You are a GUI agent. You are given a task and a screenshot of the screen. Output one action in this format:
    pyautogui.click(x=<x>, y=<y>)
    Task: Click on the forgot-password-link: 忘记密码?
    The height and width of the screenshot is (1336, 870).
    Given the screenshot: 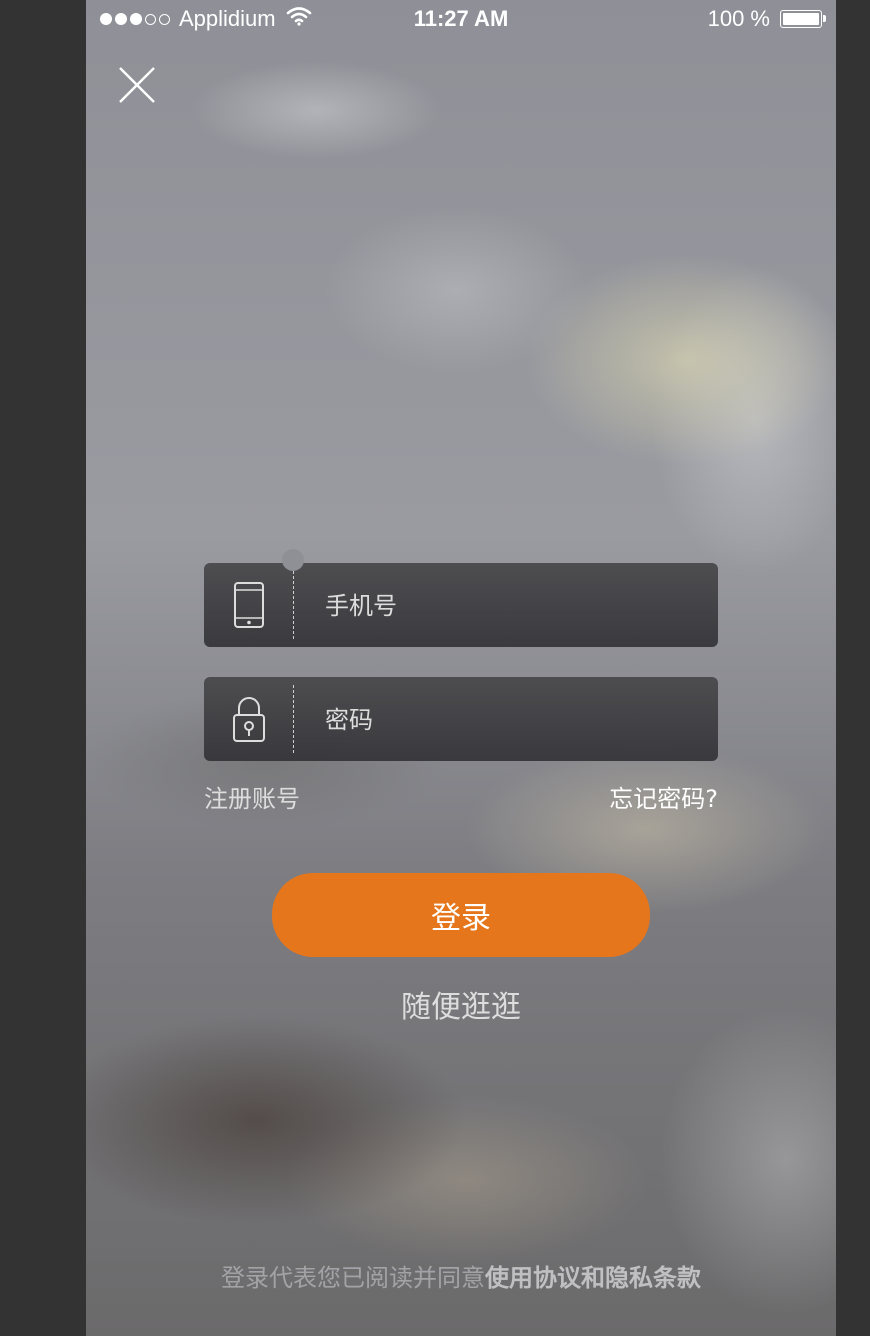 What is the action you would take?
    pyautogui.click(x=663, y=796)
    